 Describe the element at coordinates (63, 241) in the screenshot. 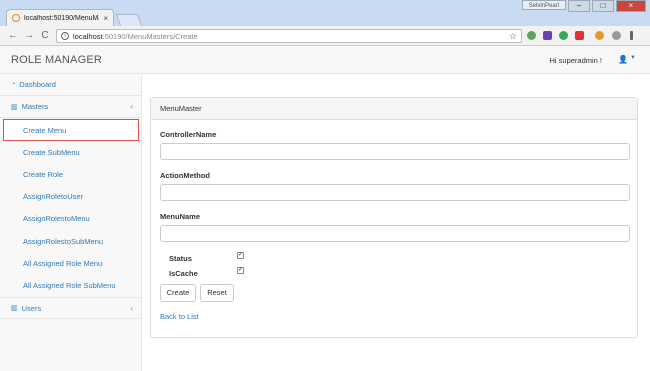

I see `sidebar-item-label: AssignRolestoSubMenu` at that location.